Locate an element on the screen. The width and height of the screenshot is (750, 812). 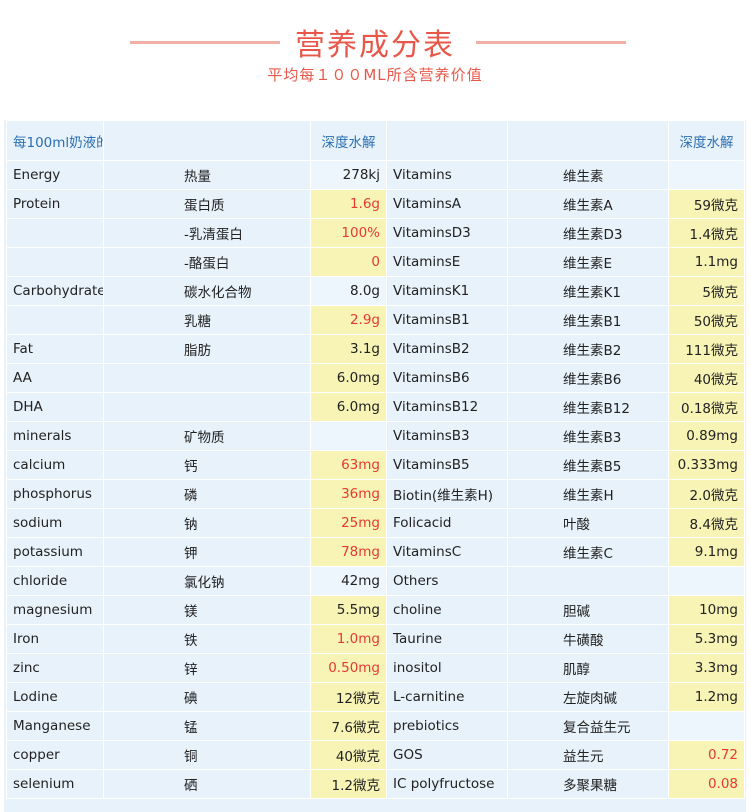
vitamin-en-cell: VitaminsB6 is located at coordinates (447, 378).